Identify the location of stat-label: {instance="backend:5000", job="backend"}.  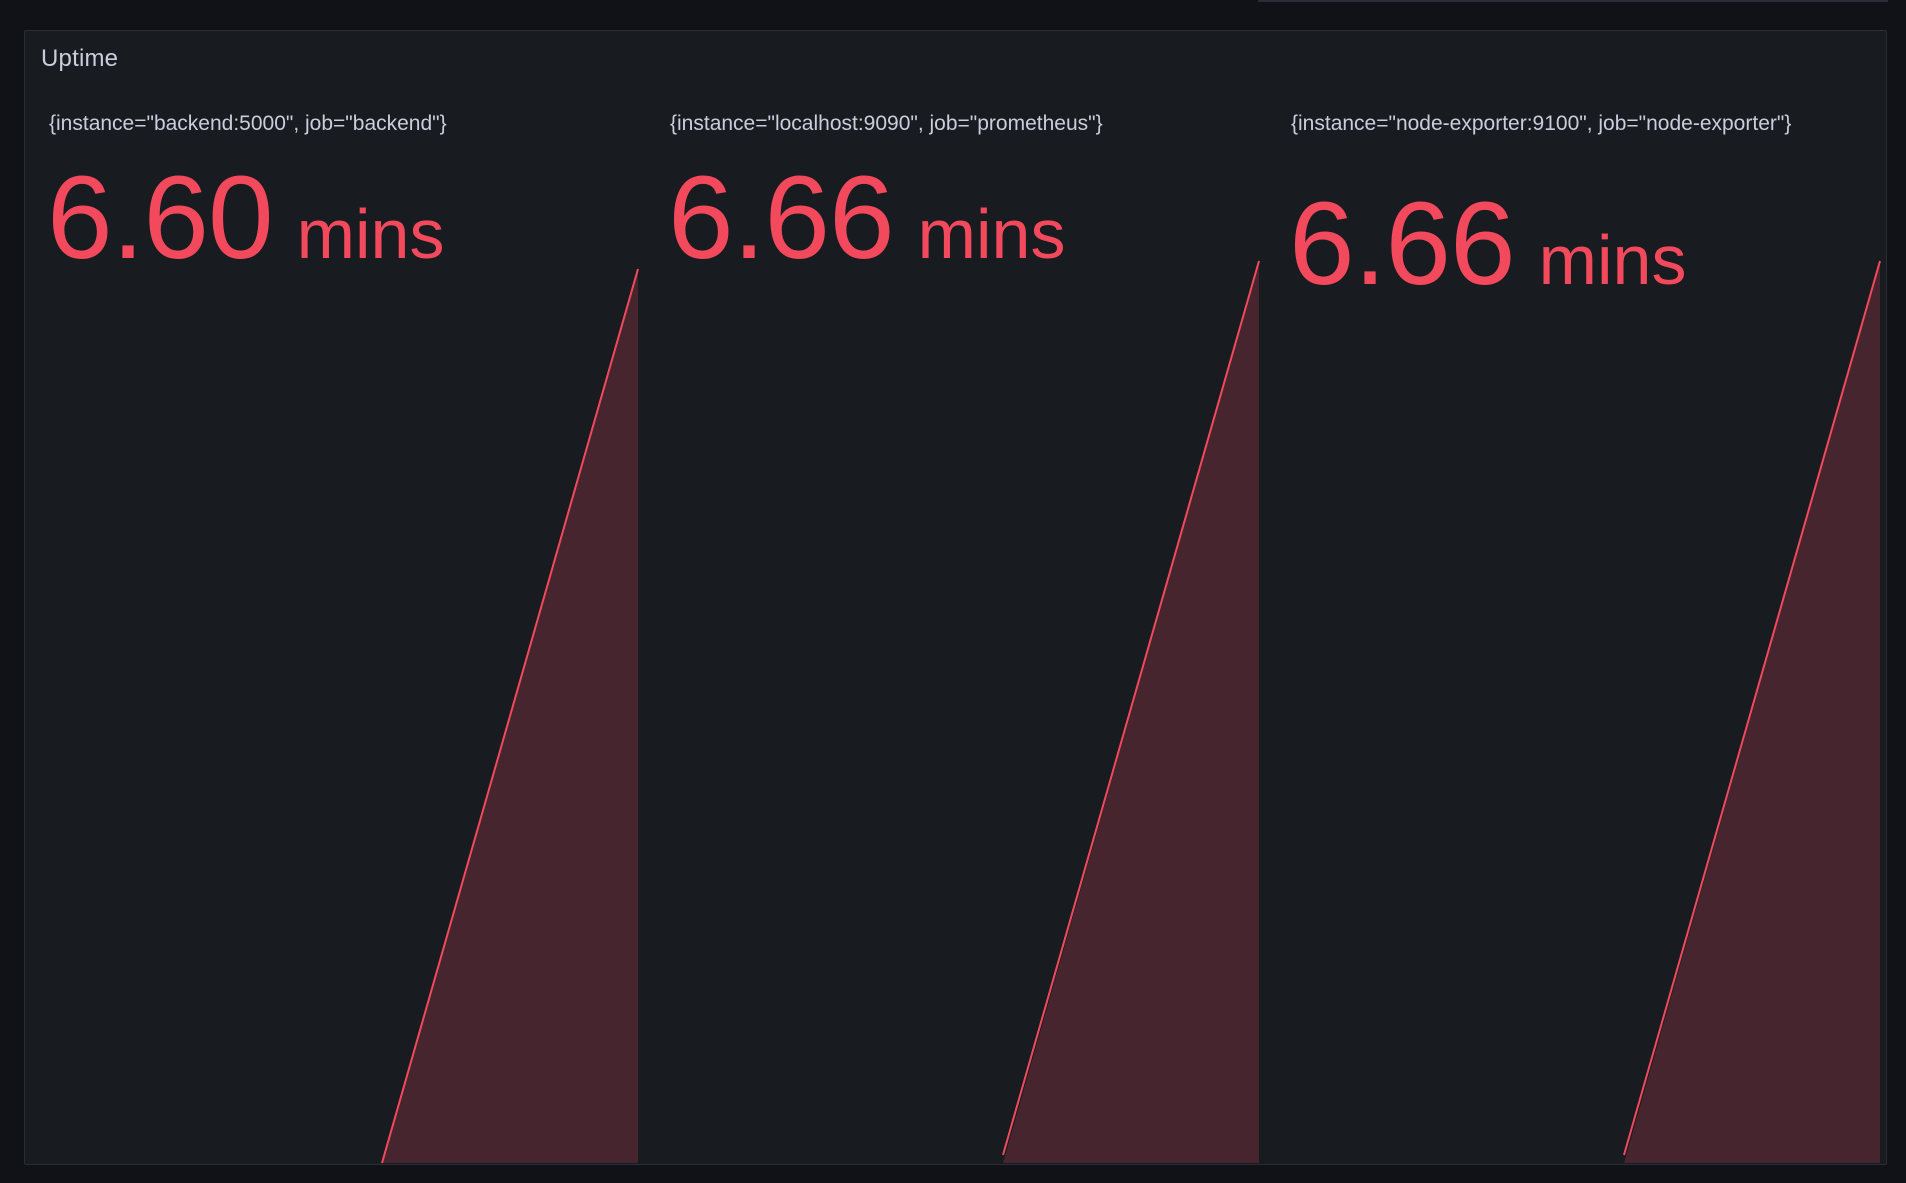
(248, 123).